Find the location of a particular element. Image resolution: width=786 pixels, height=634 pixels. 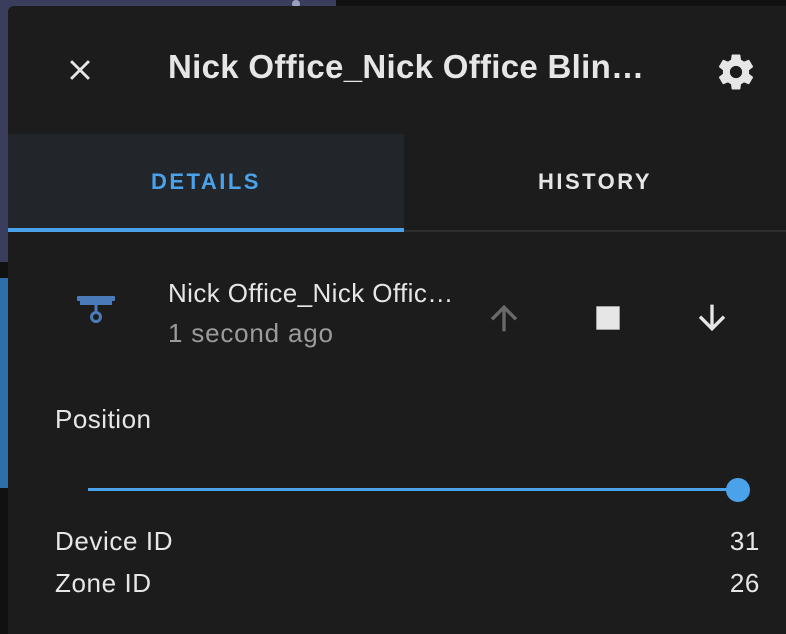

attribute-name: Zone ID is located at coordinates (103, 583).